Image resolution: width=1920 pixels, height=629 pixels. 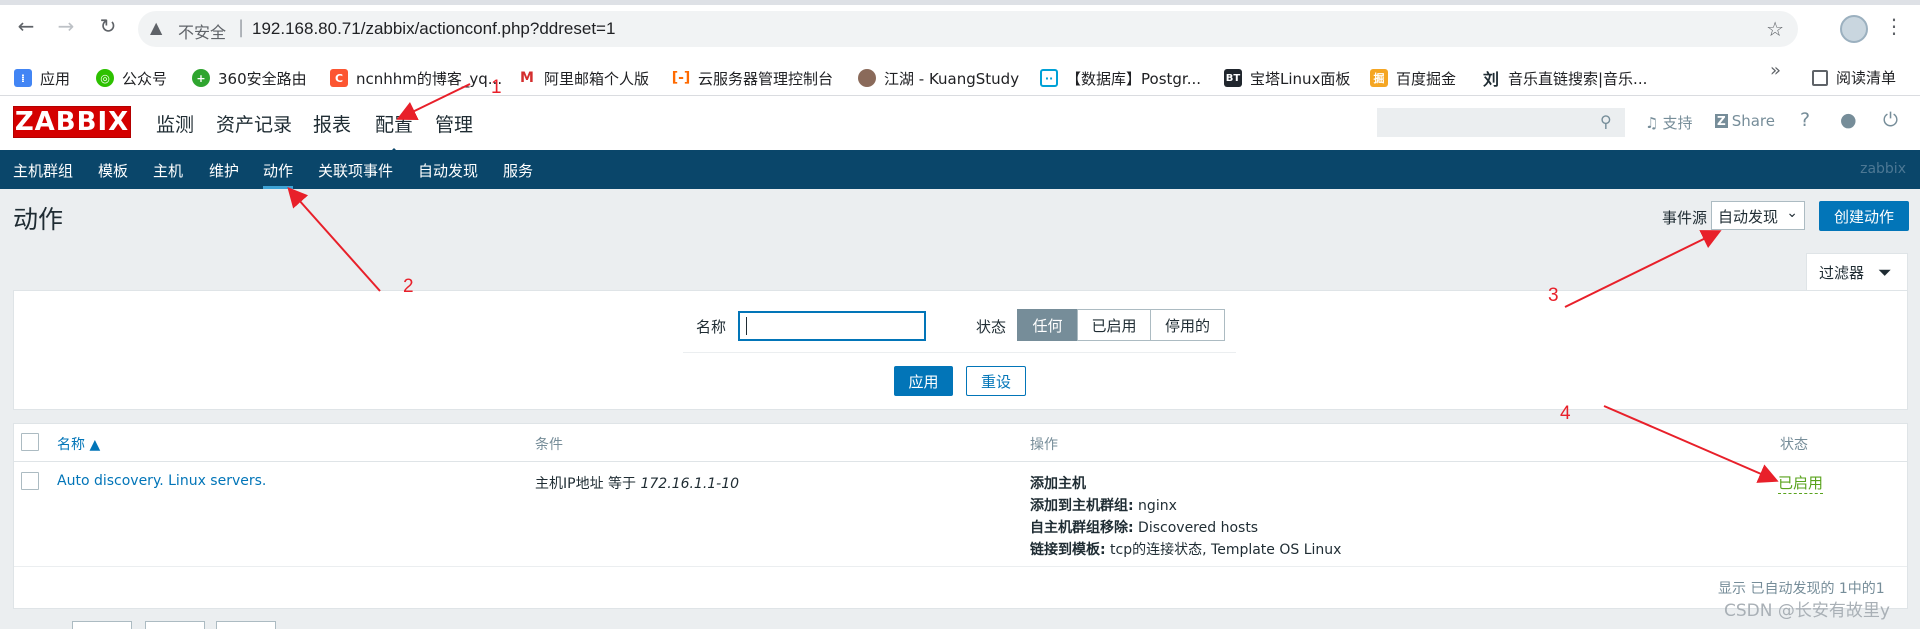 What do you see at coordinates (1801, 483) in the screenshot?
I see `status-enabled-link: 已启用` at bounding box center [1801, 483].